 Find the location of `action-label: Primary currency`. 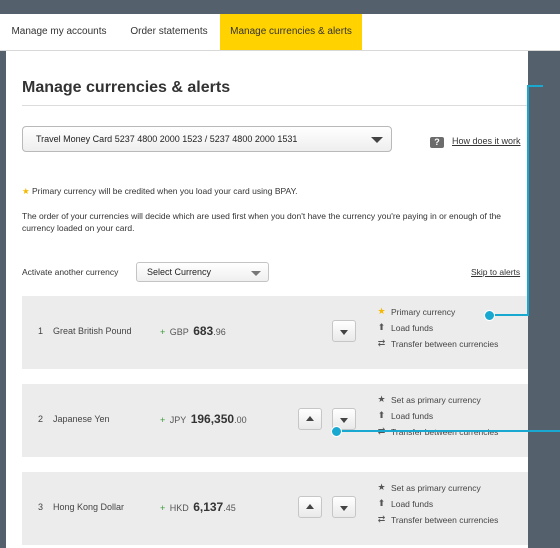

action-label: Primary currency is located at coordinates (423, 312).